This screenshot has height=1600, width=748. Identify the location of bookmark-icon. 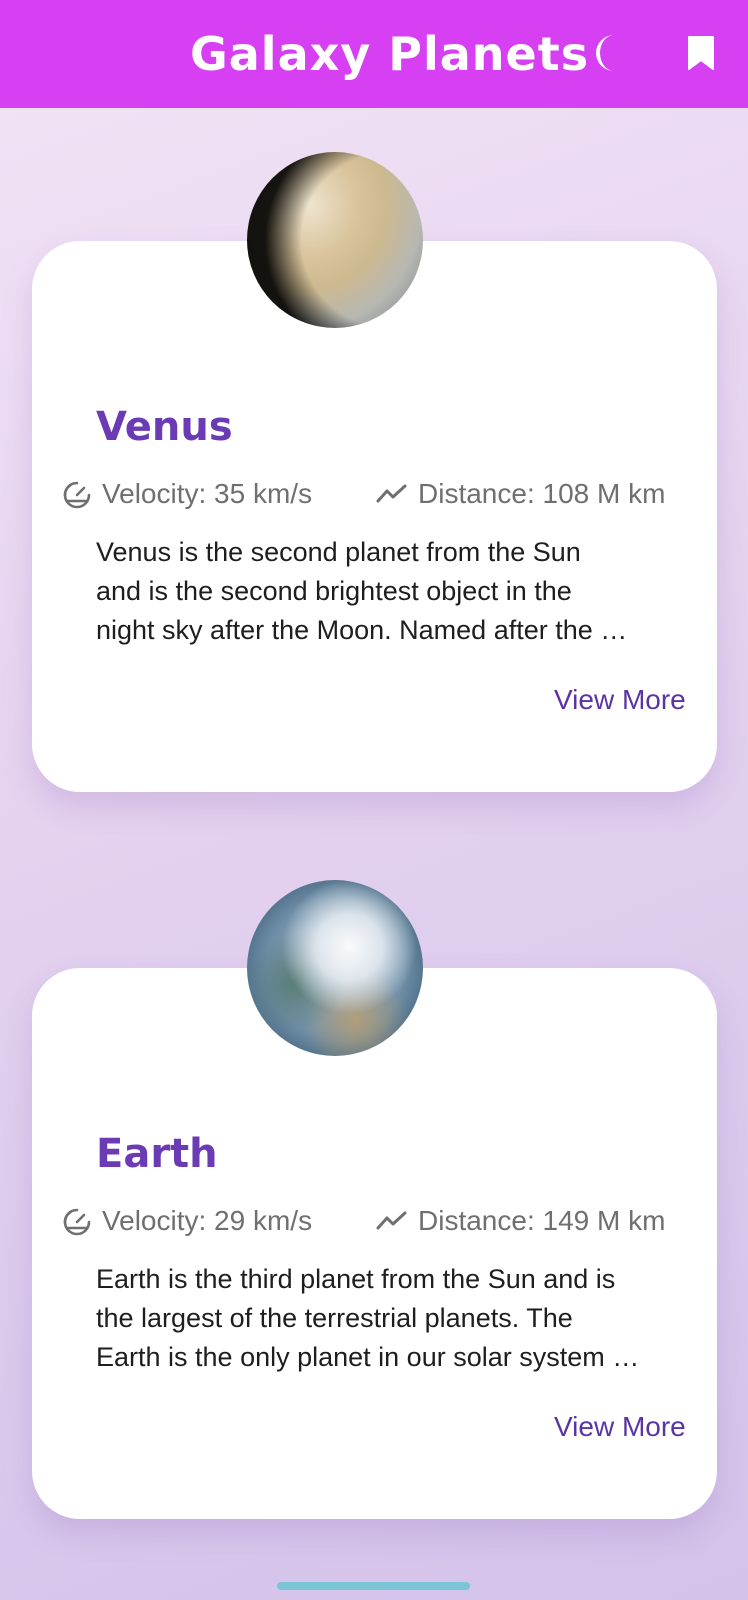
(701, 53).